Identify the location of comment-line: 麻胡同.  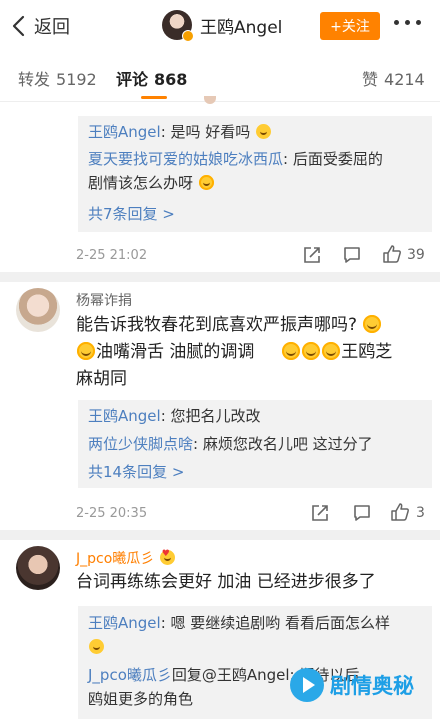
(101, 379).